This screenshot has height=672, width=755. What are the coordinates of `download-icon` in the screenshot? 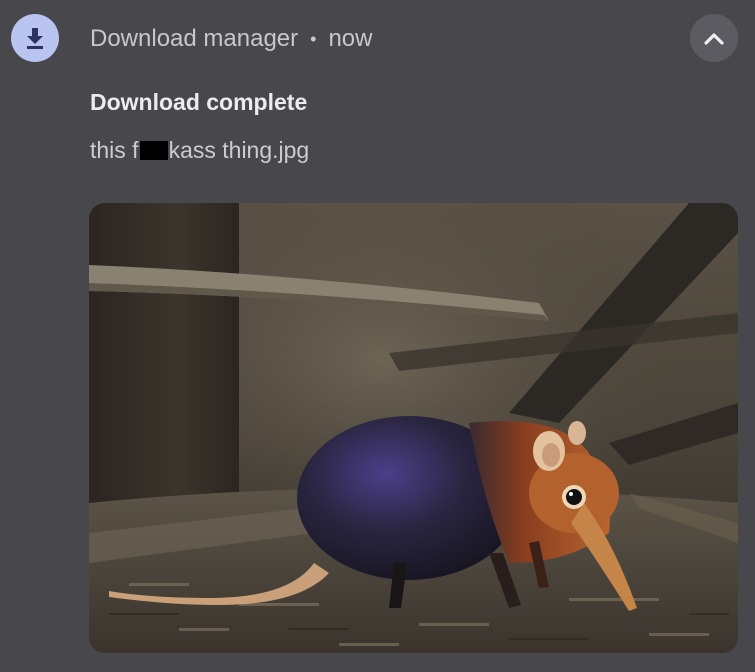 It's located at (35, 38).